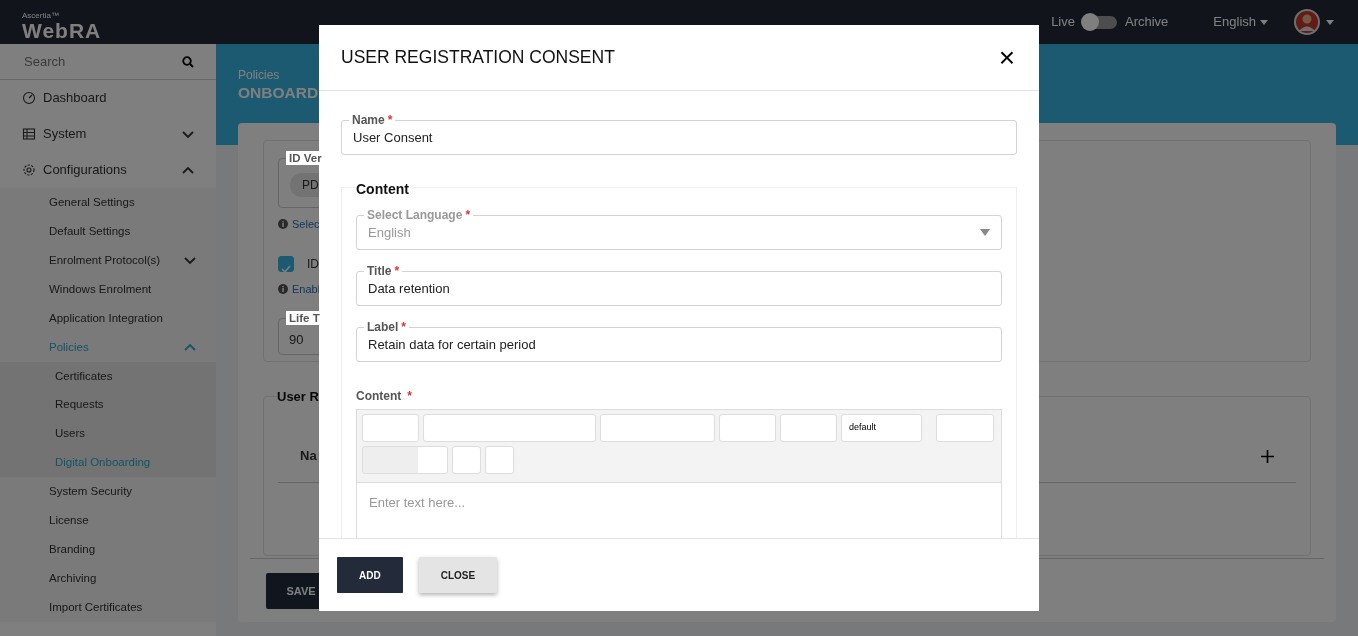  I want to click on sidebar-item: Certificates, so click(108, 376).